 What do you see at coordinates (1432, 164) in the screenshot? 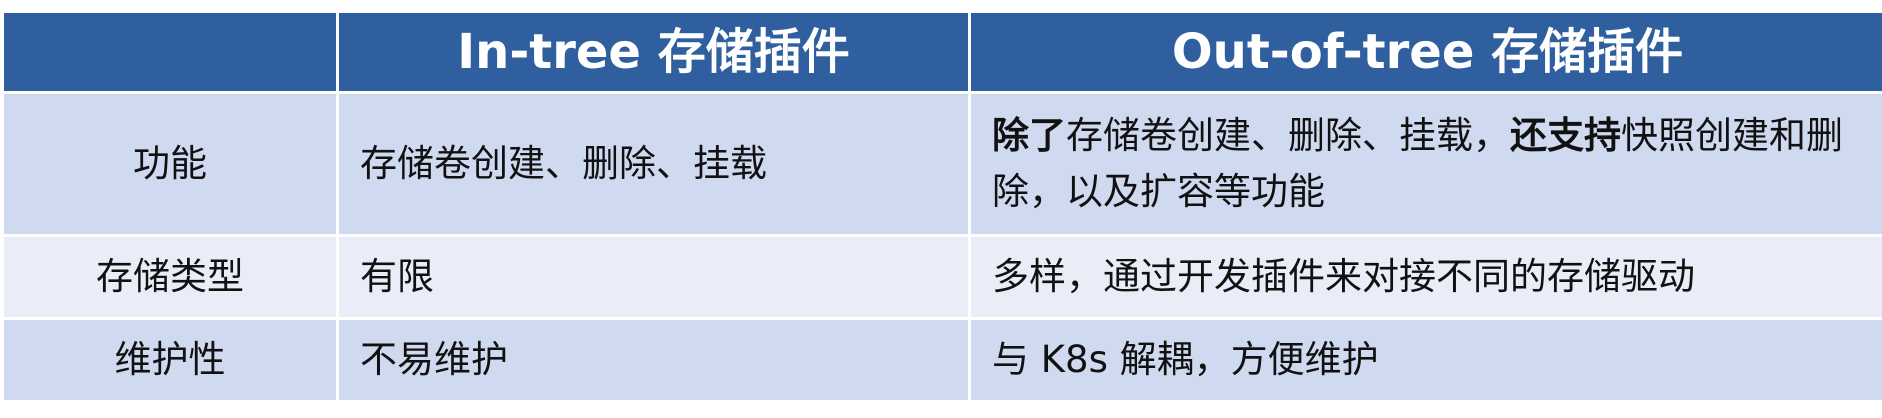
I see `outtree-function-text: 除了存储卷创建、删除、挂载，还支持快照创建和删除，以及扩容等功能` at bounding box center [1432, 164].